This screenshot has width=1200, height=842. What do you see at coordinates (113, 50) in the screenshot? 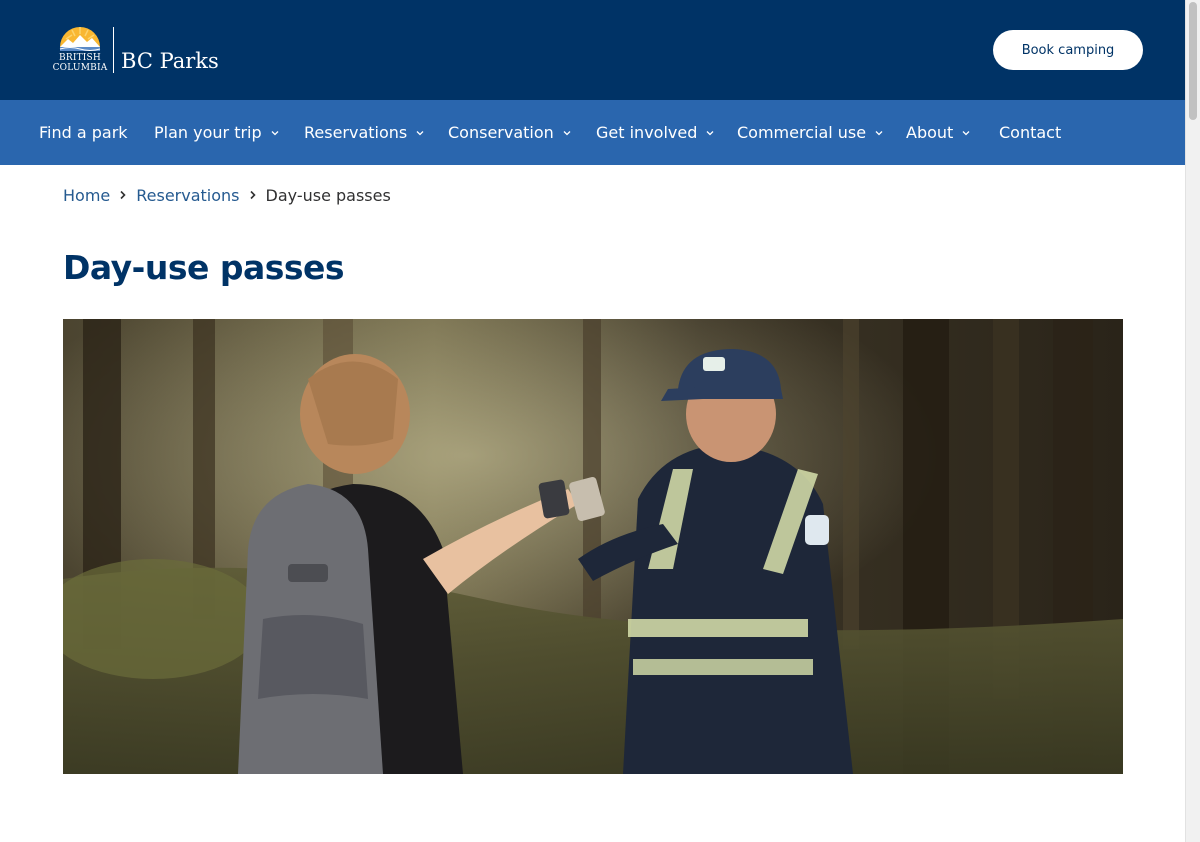
I see `logo-divider` at bounding box center [113, 50].